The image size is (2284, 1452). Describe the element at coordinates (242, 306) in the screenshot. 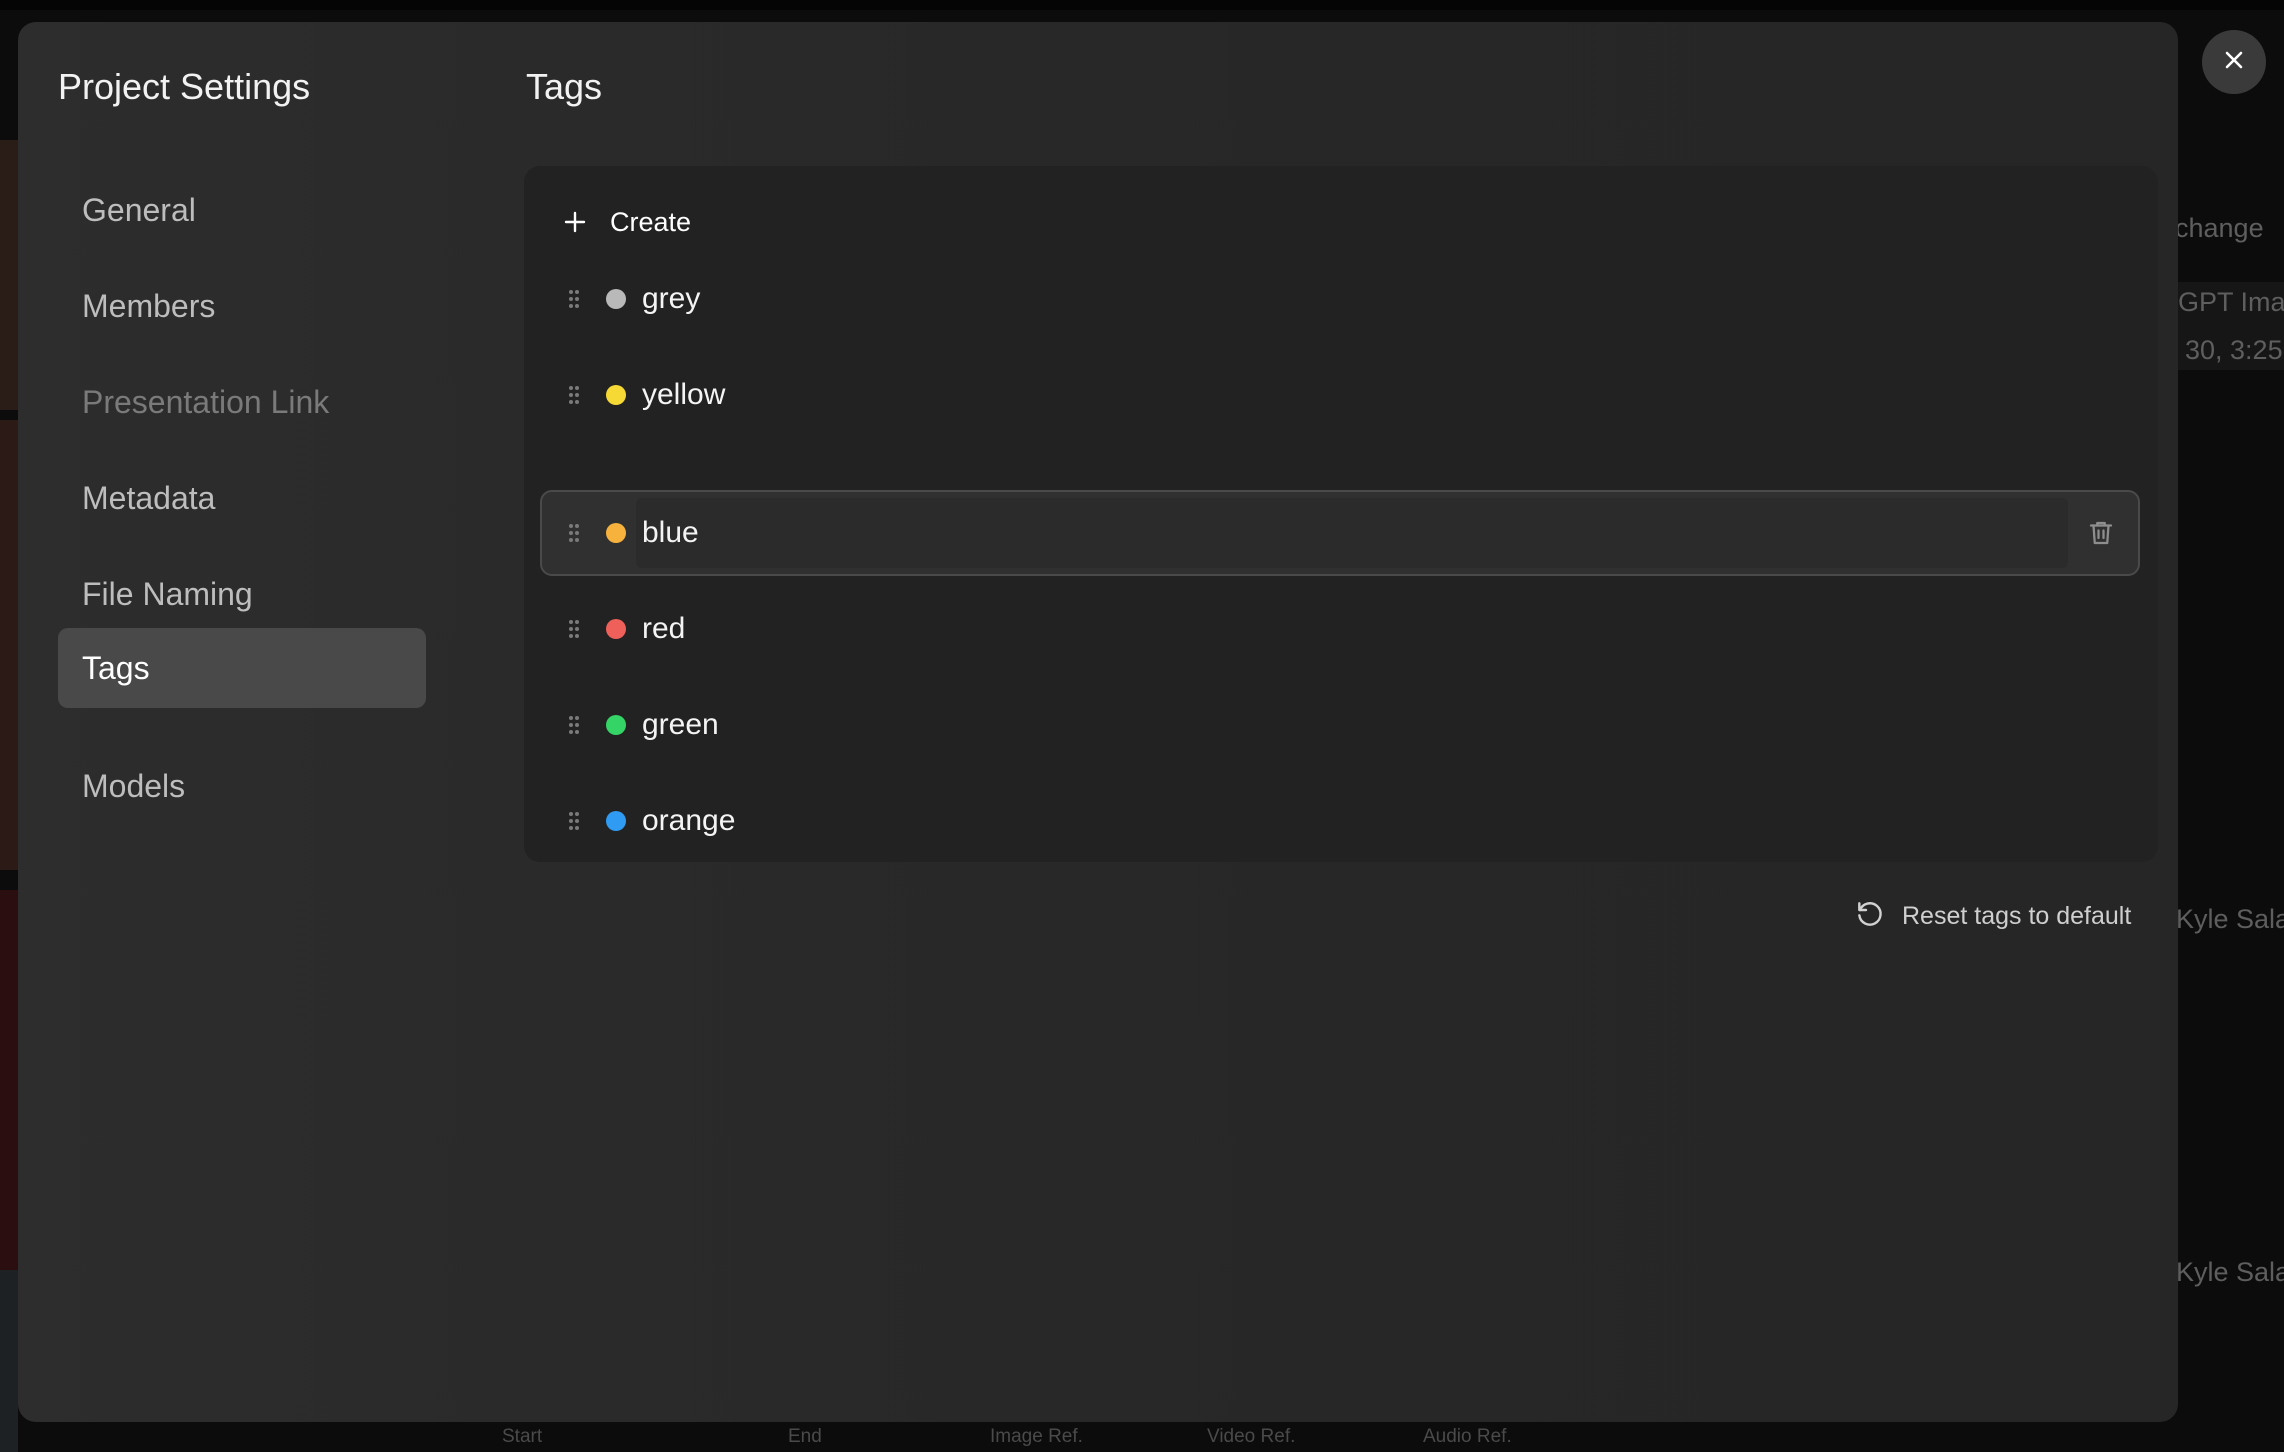

I see `sidebar-item-members: Members` at that location.